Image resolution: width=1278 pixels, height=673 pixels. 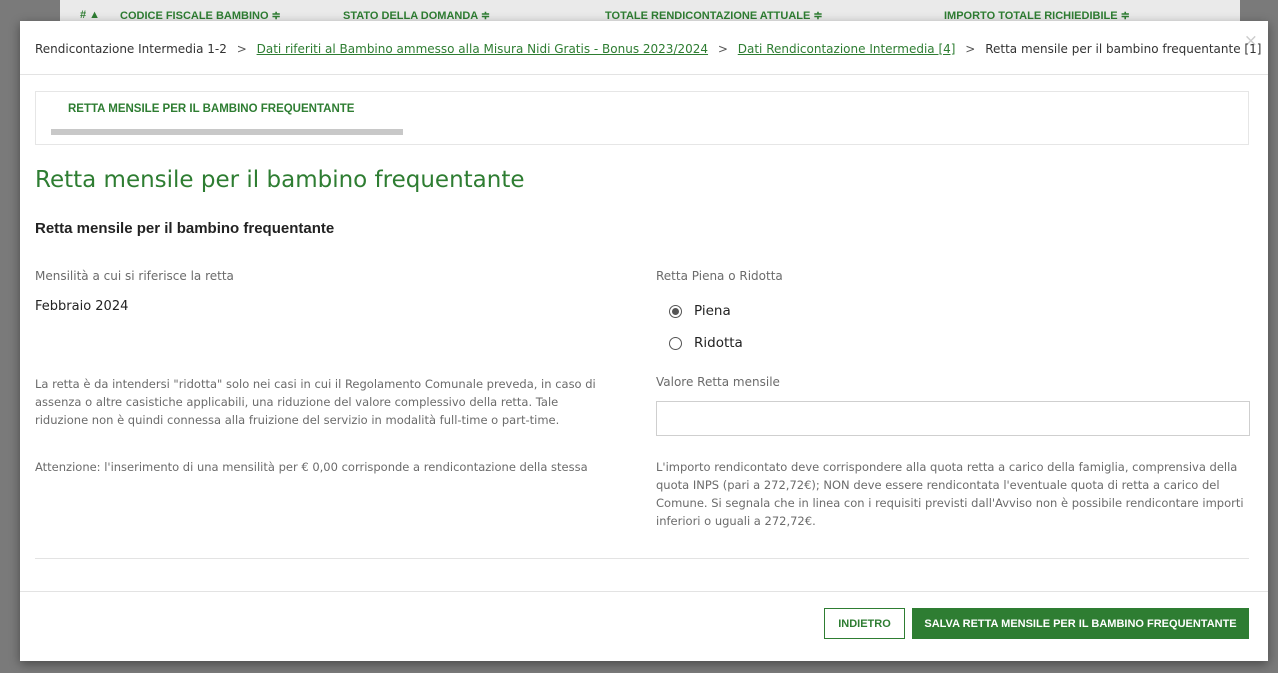 What do you see at coordinates (718, 343) in the screenshot?
I see `radio-ridotta-label: Ridotta` at bounding box center [718, 343].